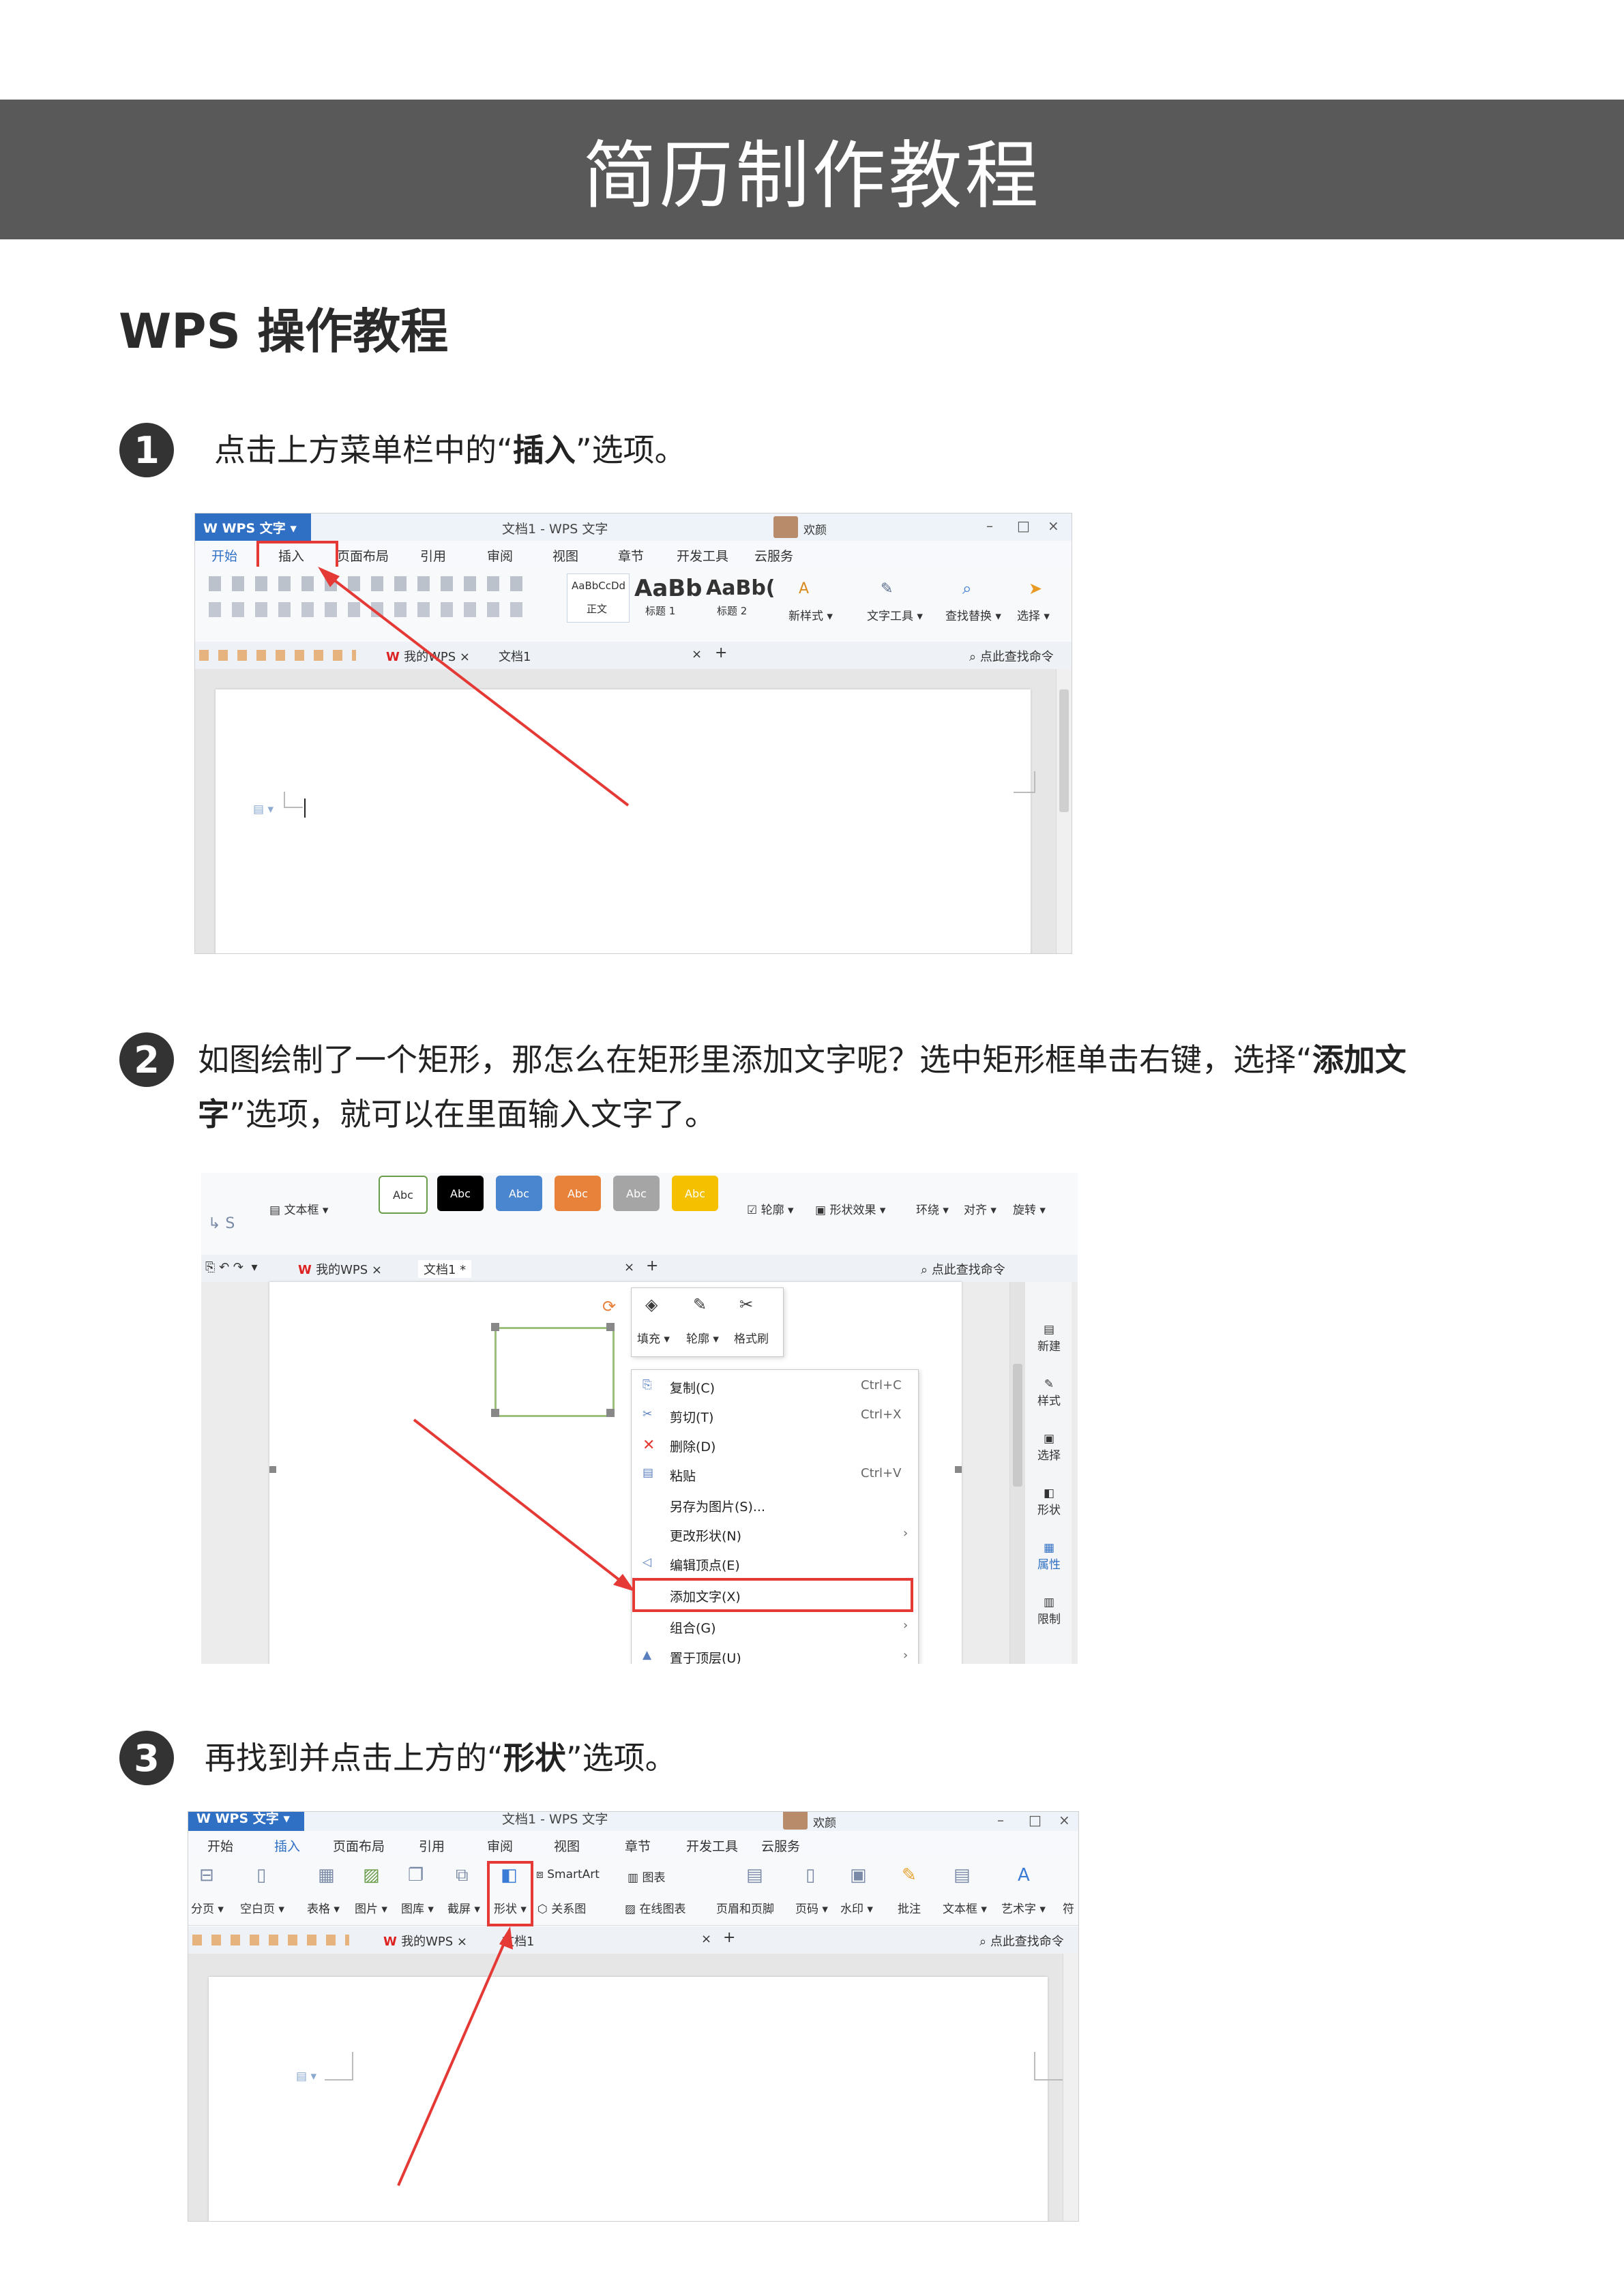 This screenshot has width=1624, height=2296. What do you see at coordinates (812, 176) in the screenshot?
I see `banner-title: 简历制作教程` at bounding box center [812, 176].